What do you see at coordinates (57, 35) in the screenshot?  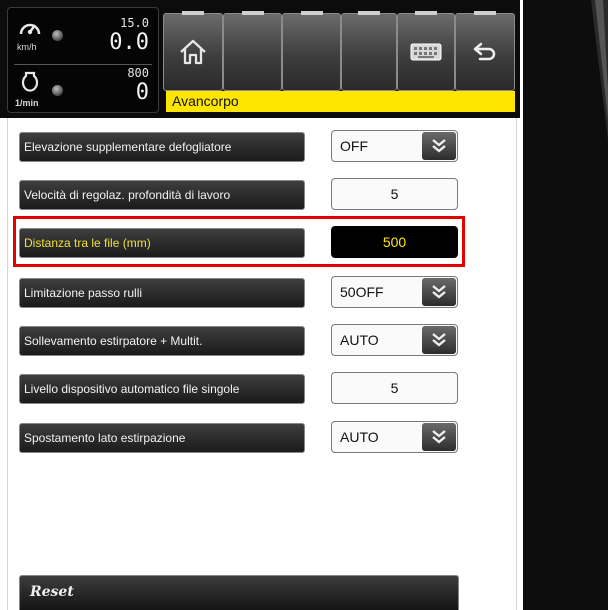 I see `speed-indicator-led` at bounding box center [57, 35].